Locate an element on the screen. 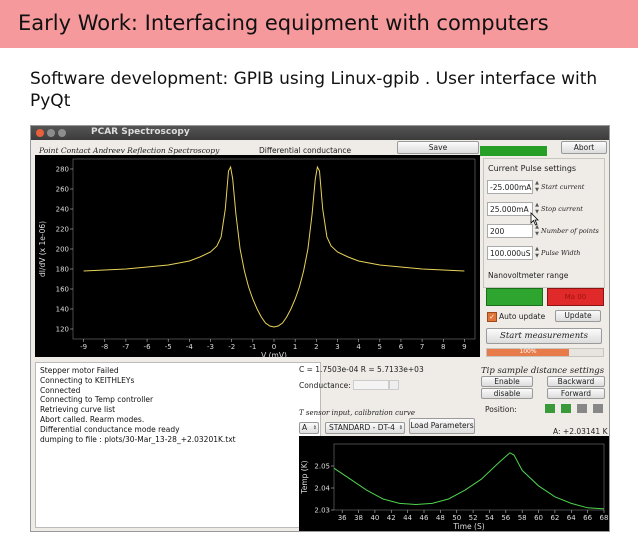 The width and height of the screenshot is (638, 546). number-of-points-label: Number of points is located at coordinates (570, 231).